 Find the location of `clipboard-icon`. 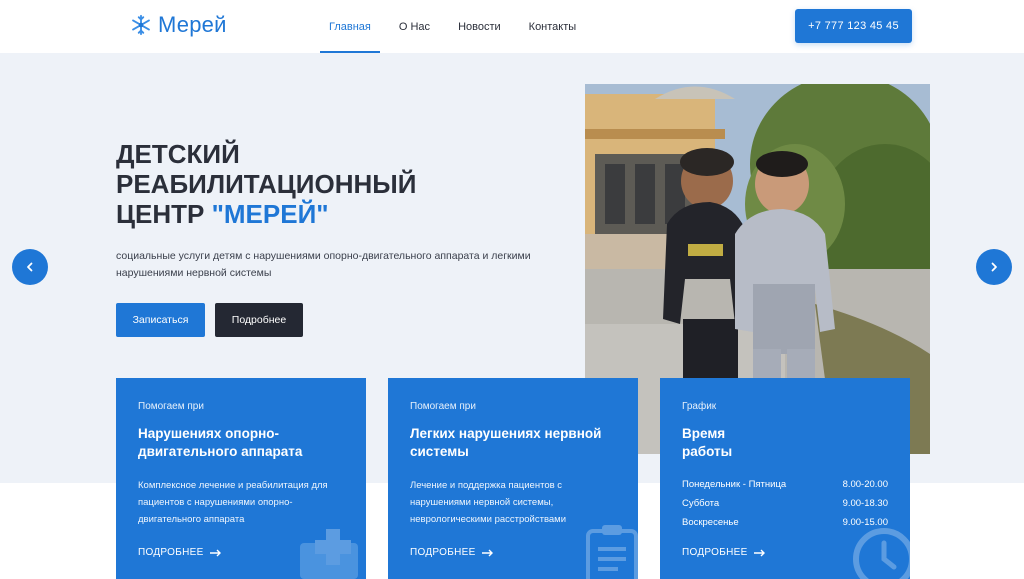

clipboard-icon is located at coordinates (612, 552).